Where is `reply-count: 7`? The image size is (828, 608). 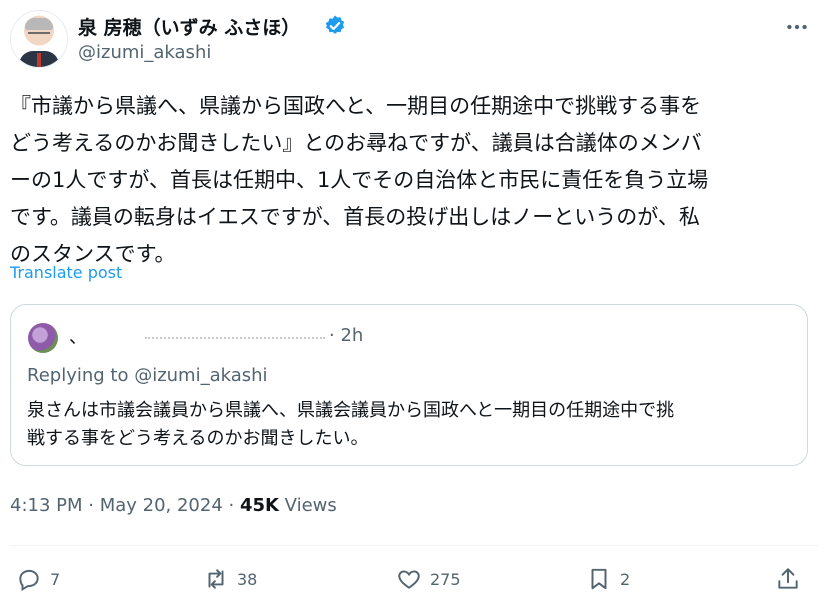 reply-count: 7 is located at coordinates (55, 579).